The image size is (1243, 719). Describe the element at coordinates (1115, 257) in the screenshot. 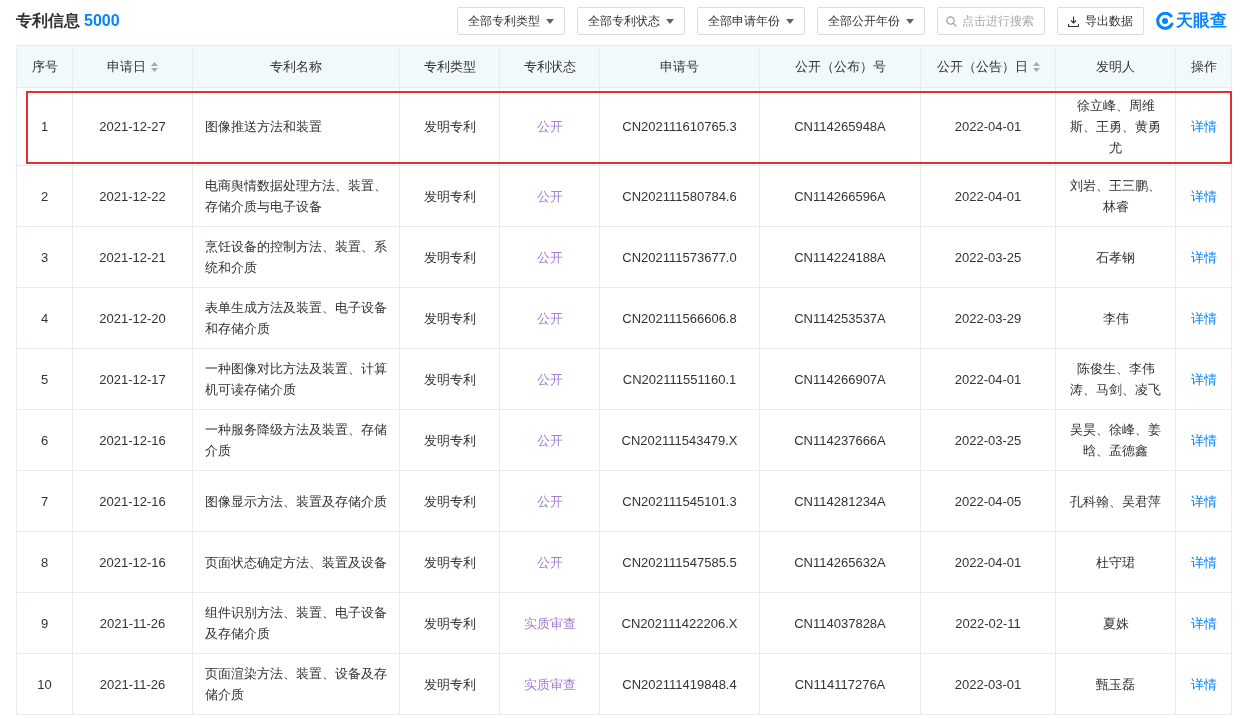

I see `inventors: 石孝钢` at that location.